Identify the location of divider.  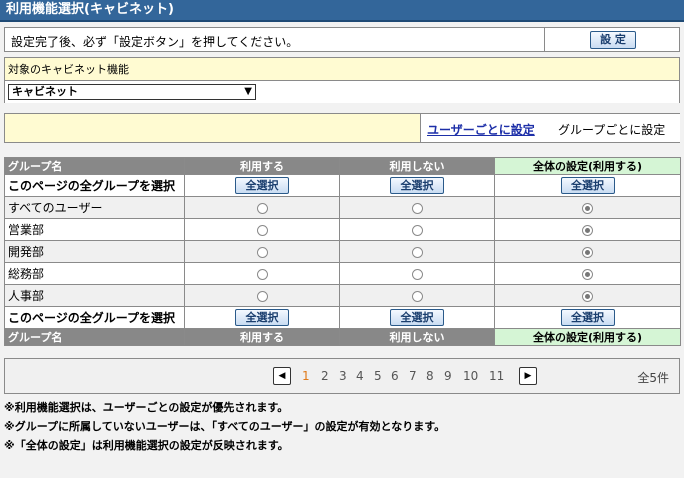
(544, 39).